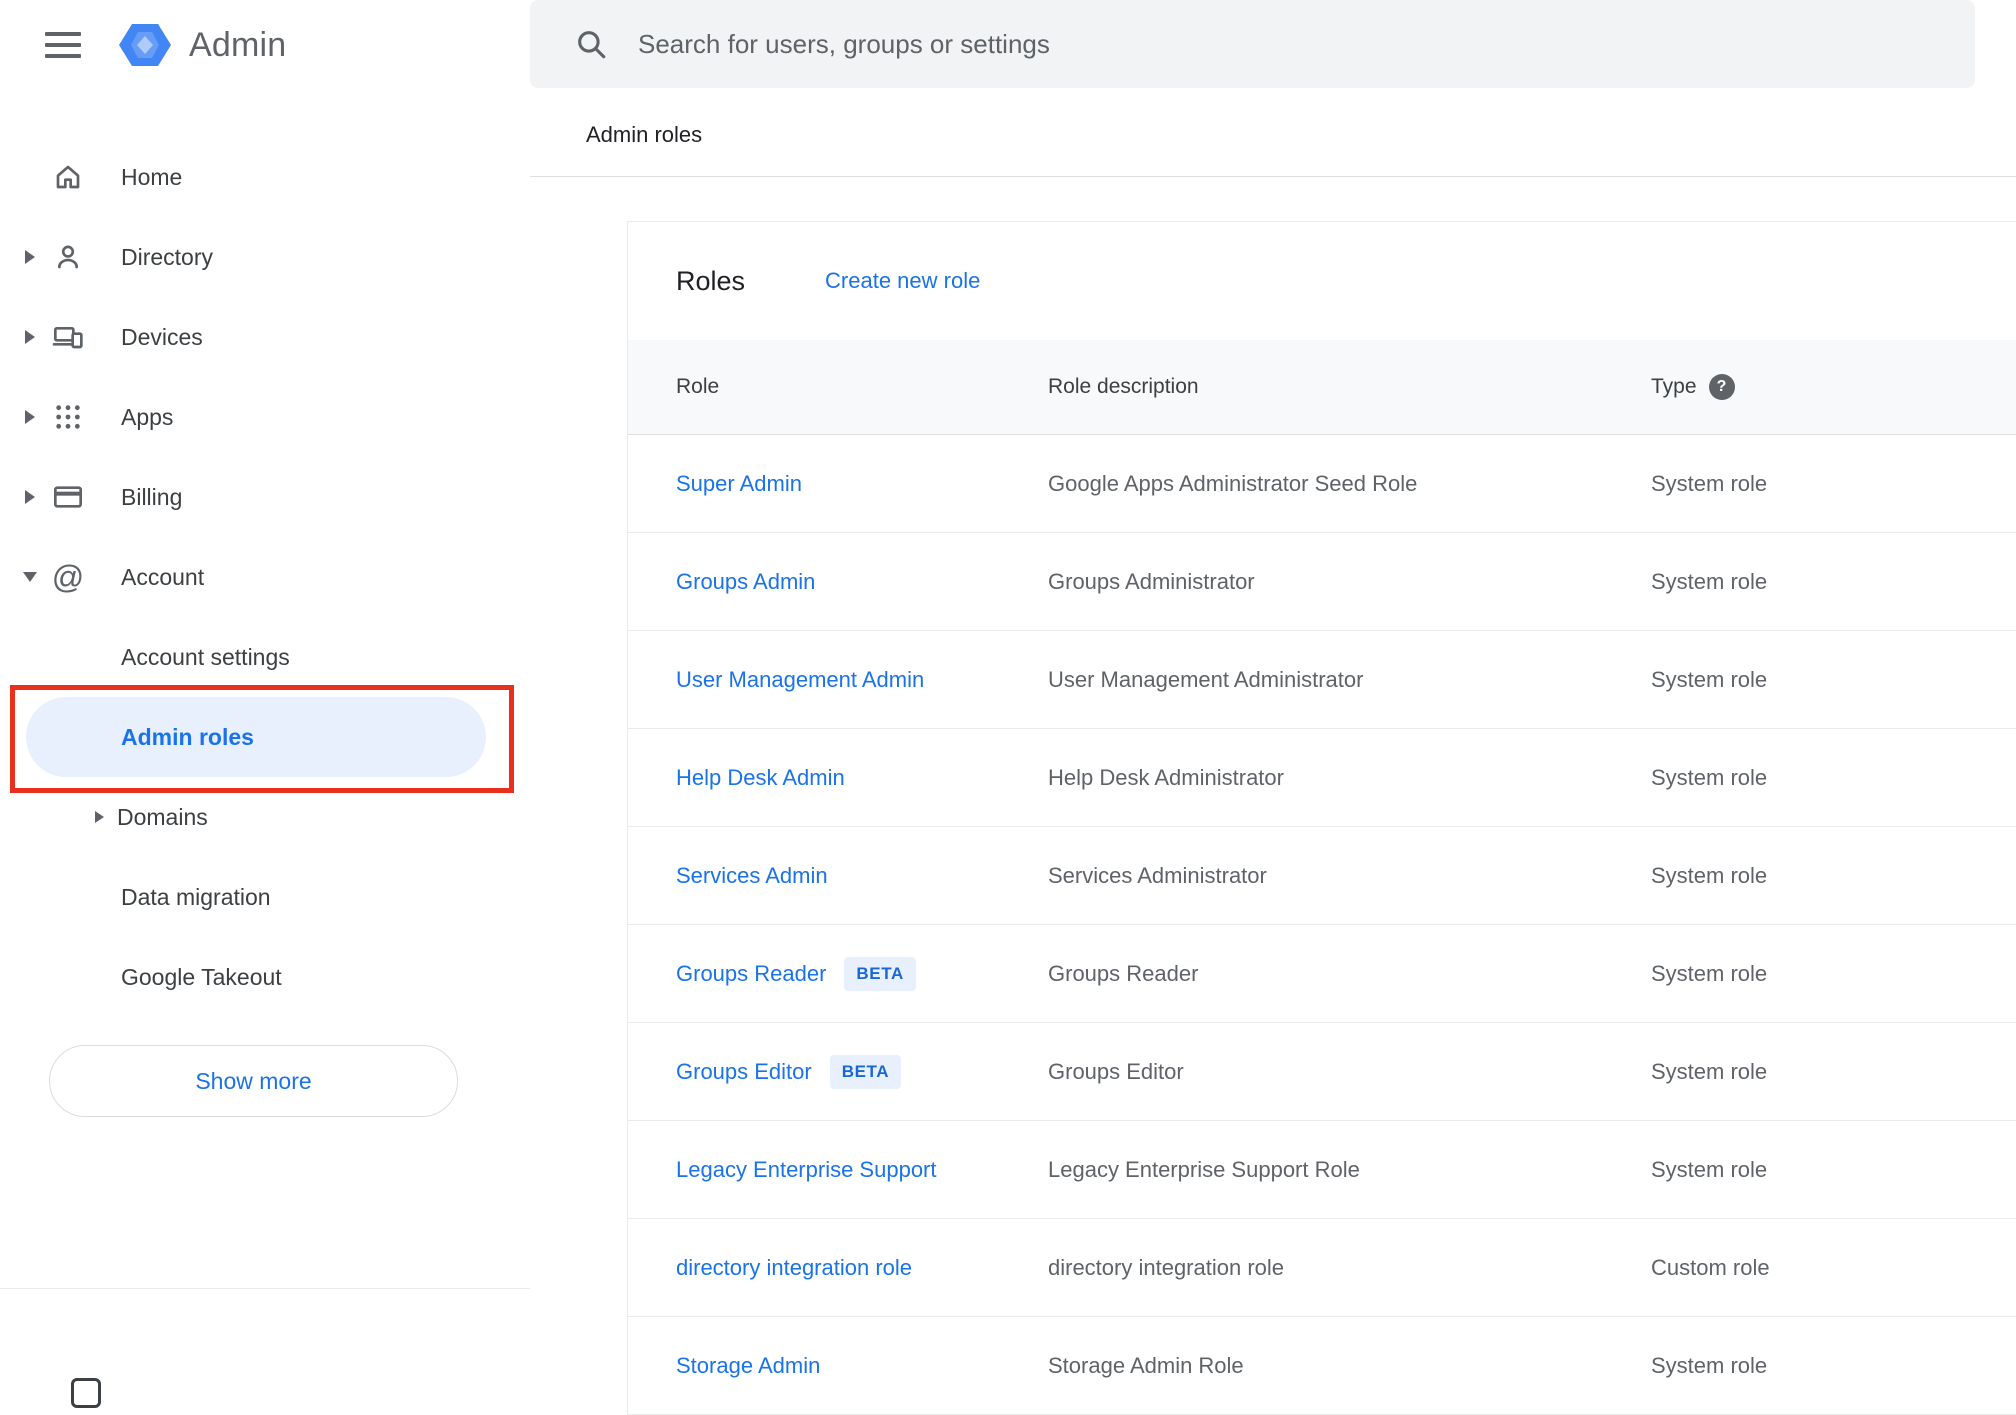  I want to click on column-header-description: Role description, so click(1123, 386).